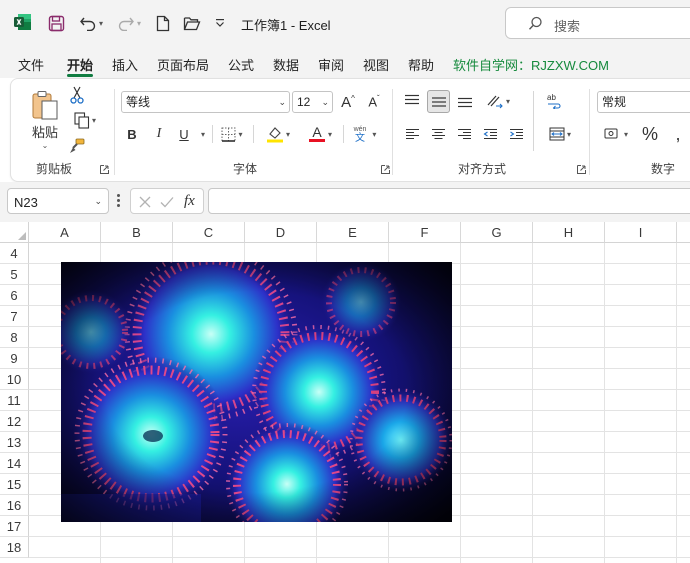  Describe the element at coordinates (14, 274) in the screenshot. I see `row-header-5: 5` at that location.